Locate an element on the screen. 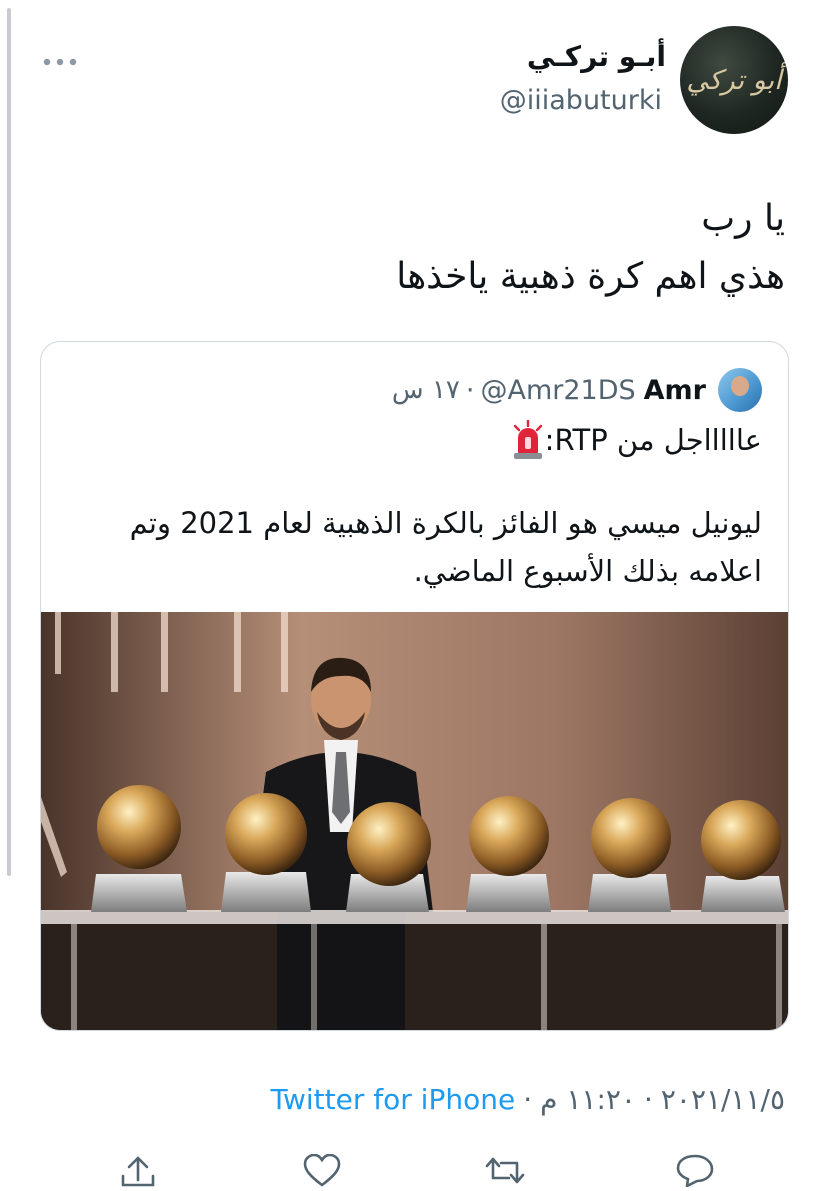  tweet-text-line: يا رب is located at coordinates (743, 218).